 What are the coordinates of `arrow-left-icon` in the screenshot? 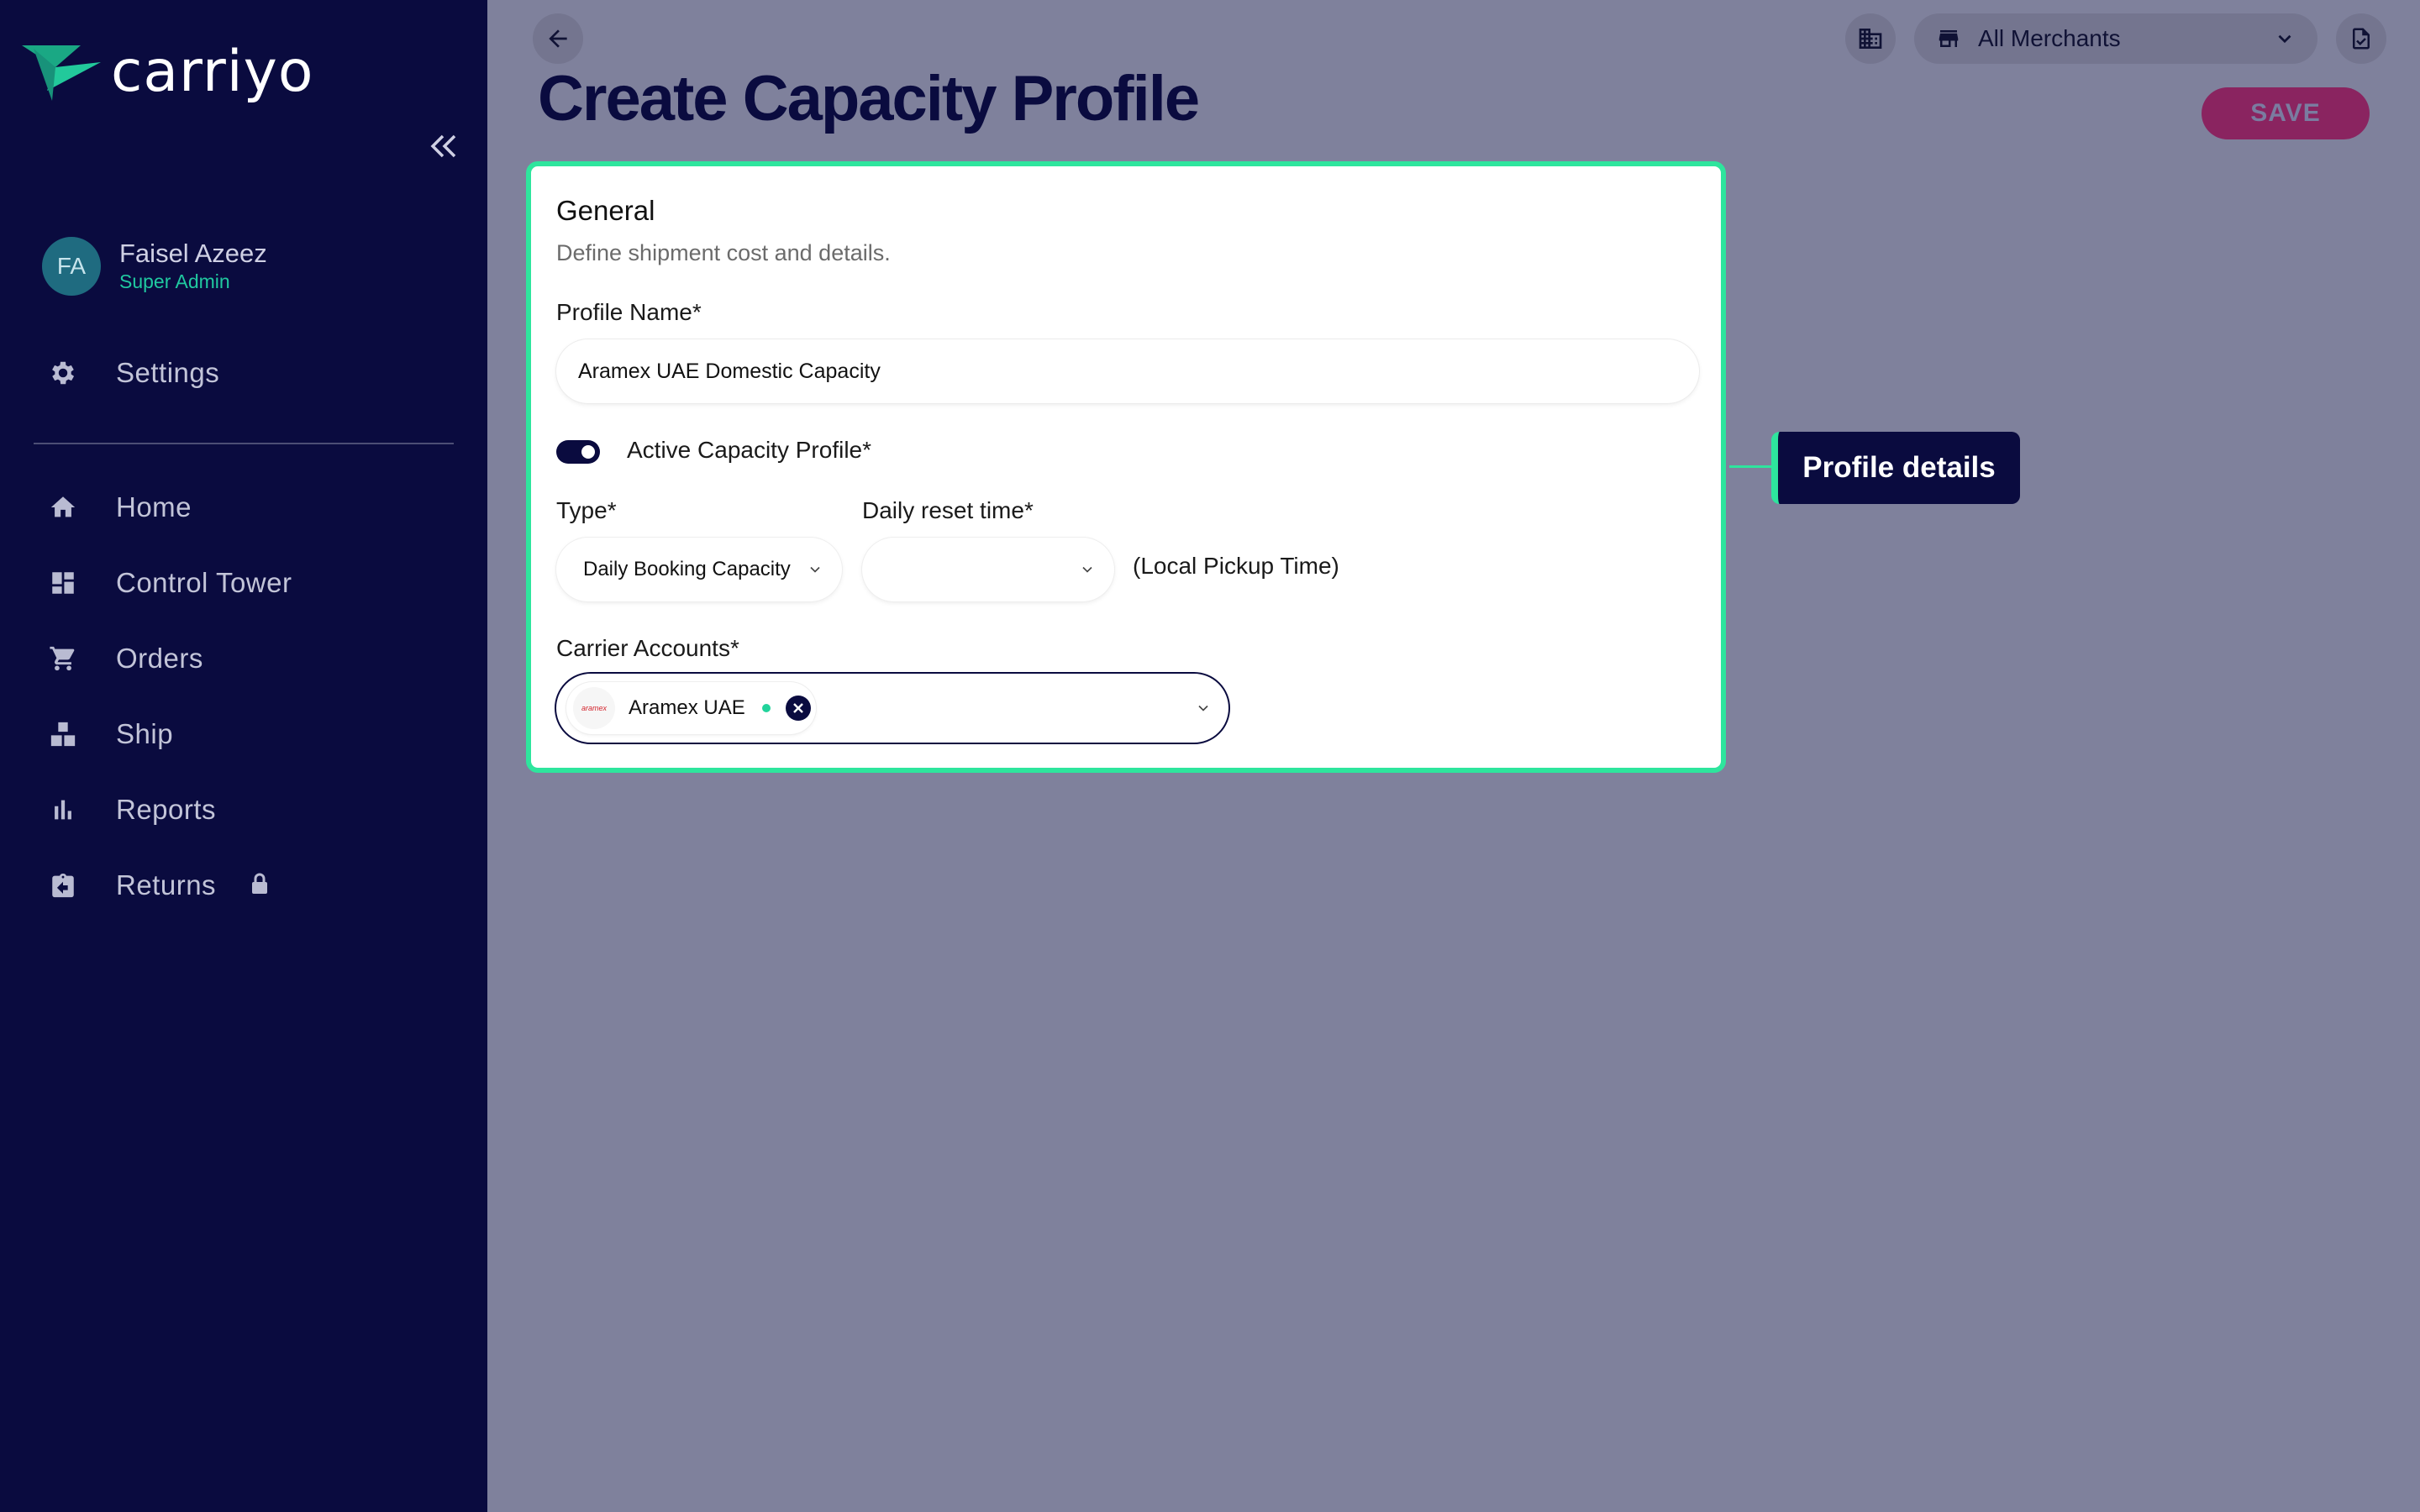 It's located at (558, 38).